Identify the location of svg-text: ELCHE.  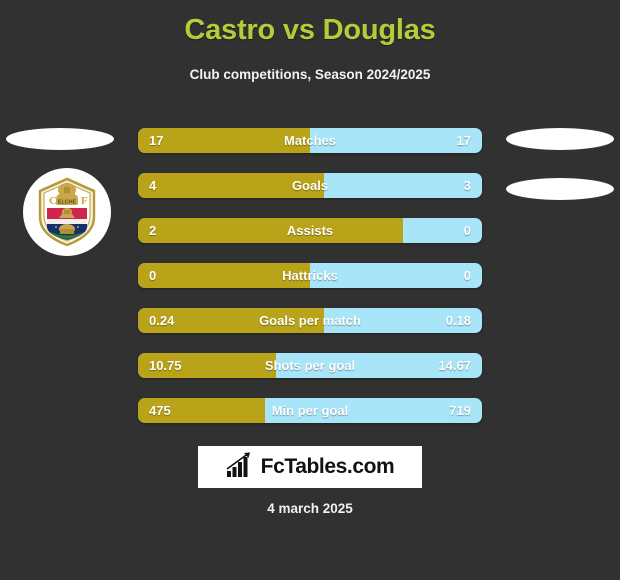
(67, 203).